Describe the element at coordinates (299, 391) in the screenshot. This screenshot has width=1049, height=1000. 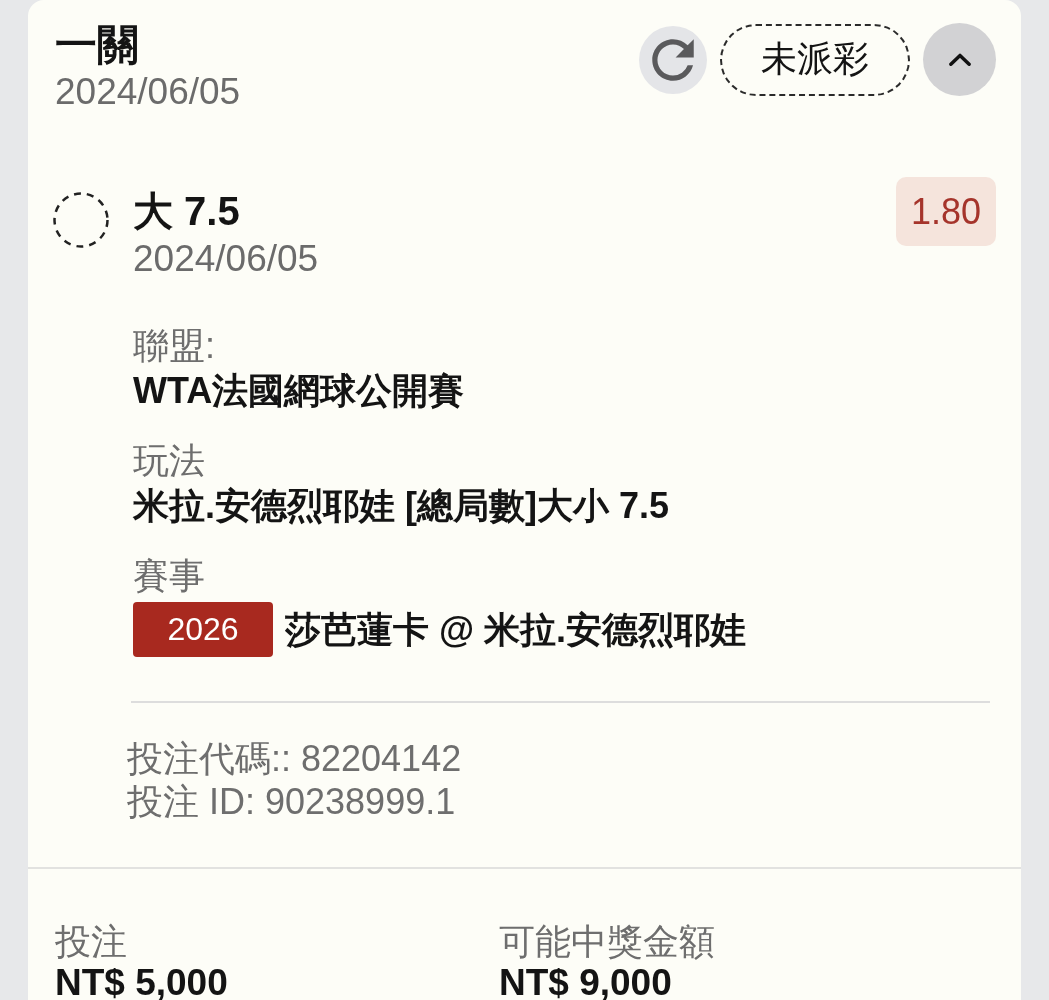
I see `detail-value: WTA法國網球公開賽` at that location.